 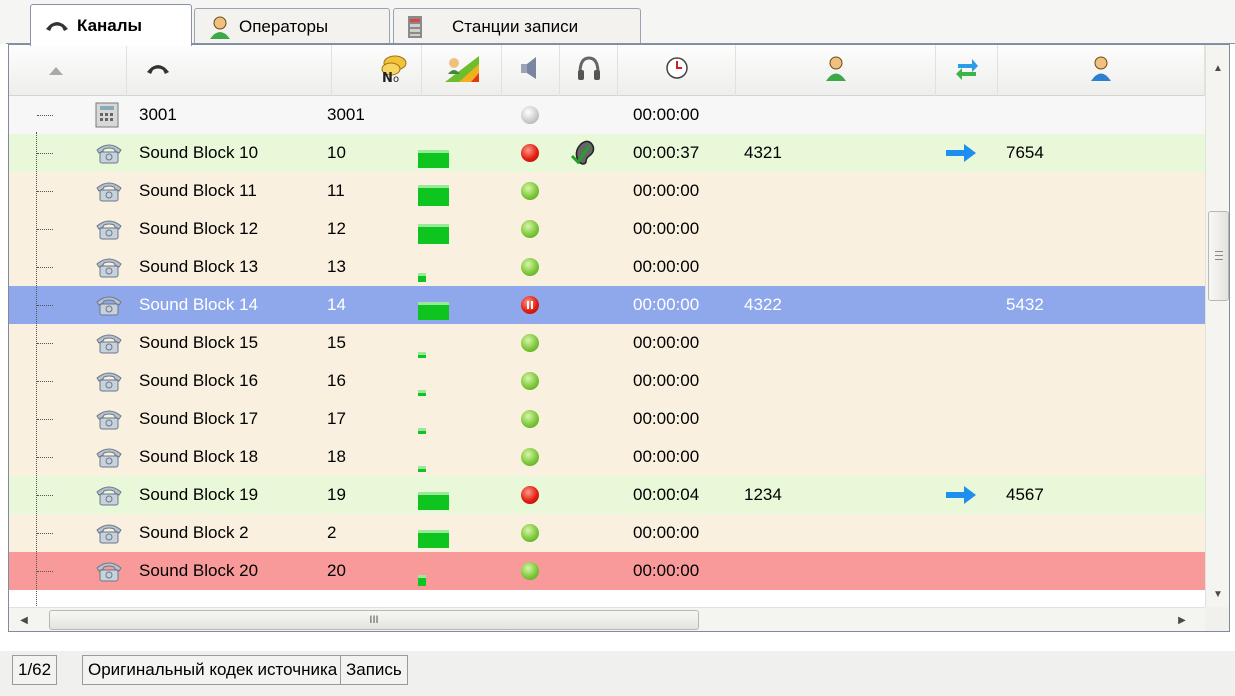 I want to click on status-grey-icon, so click(x=530, y=115).